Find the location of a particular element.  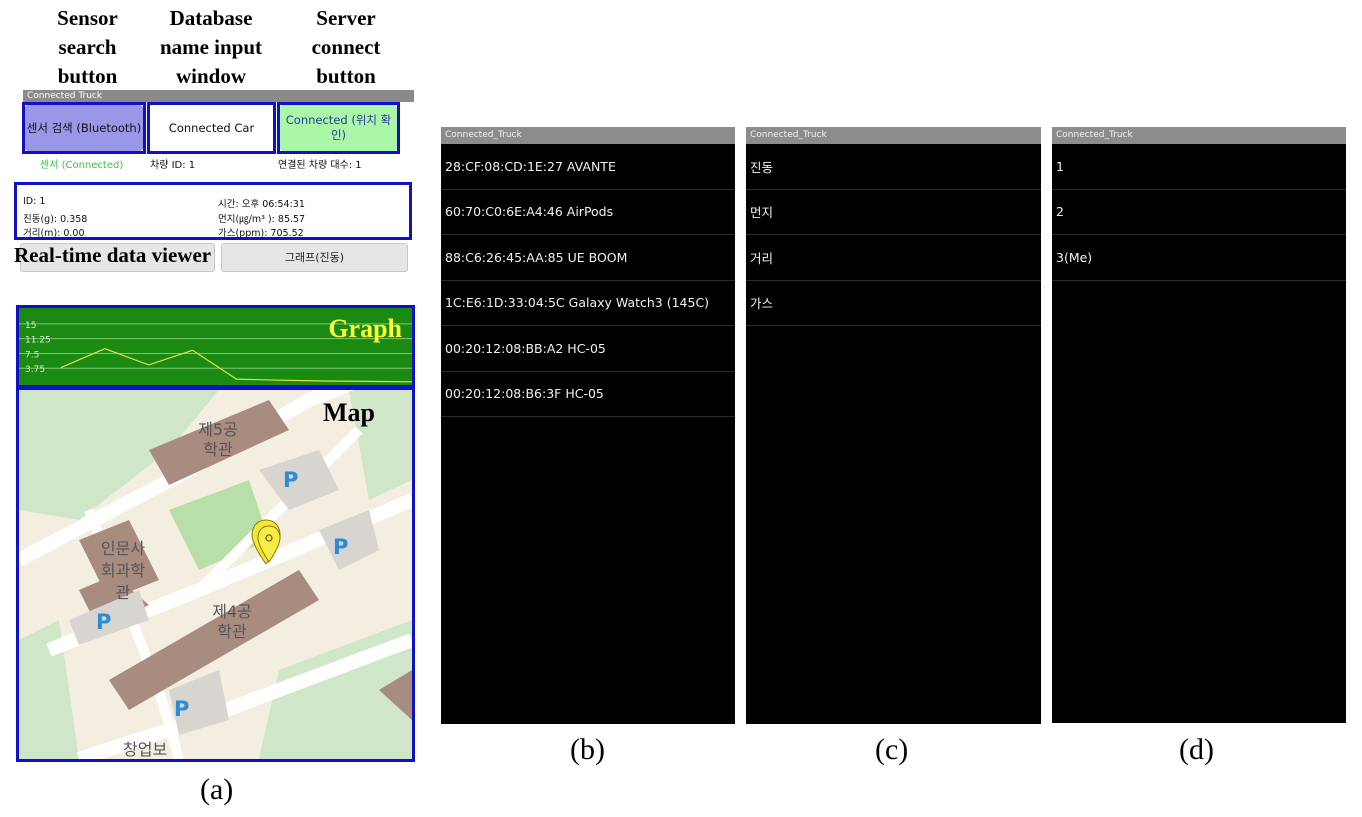

vehicle-list: 1 2 3(Me) is located at coordinates (1199, 212).